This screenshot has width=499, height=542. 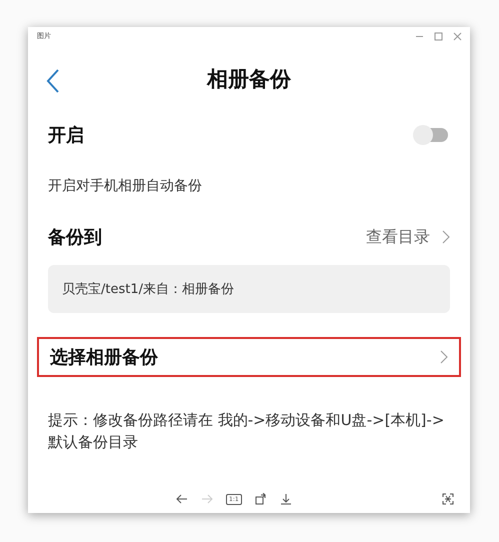 I want to click on download-icon, so click(x=286, y=499).